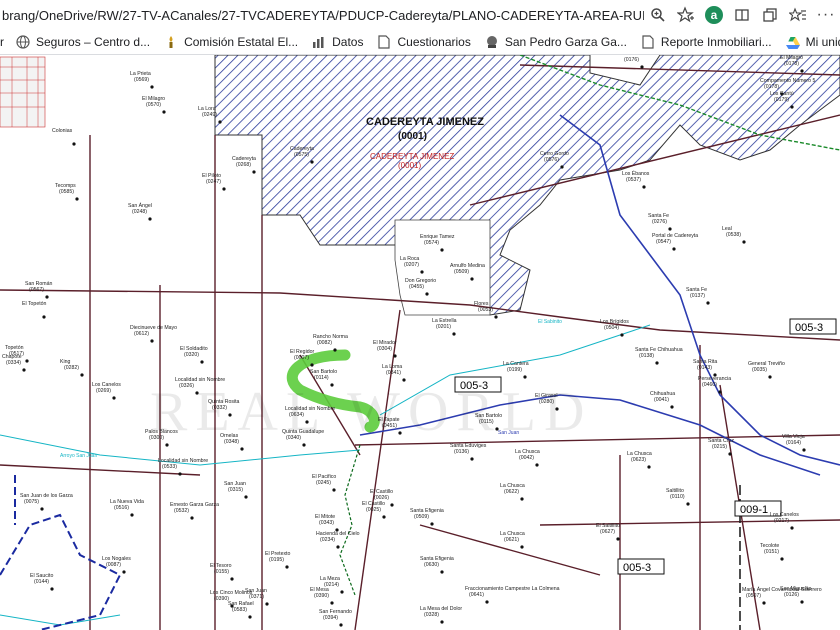 This screenshot has width=840, height=630. Describe the element at coordinates (41, 582) in the screenshot. I see `place-code: (0144)` at that location.